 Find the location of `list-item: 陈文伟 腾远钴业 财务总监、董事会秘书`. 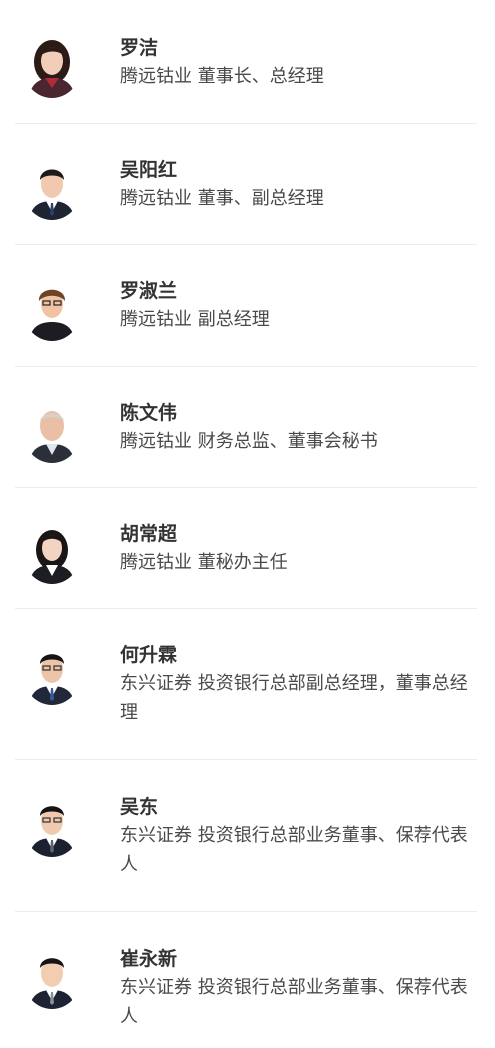

list-item: 陈文伟 腾远钴业 财务总监、董事会秘书 is located at coordinates (246, 427).